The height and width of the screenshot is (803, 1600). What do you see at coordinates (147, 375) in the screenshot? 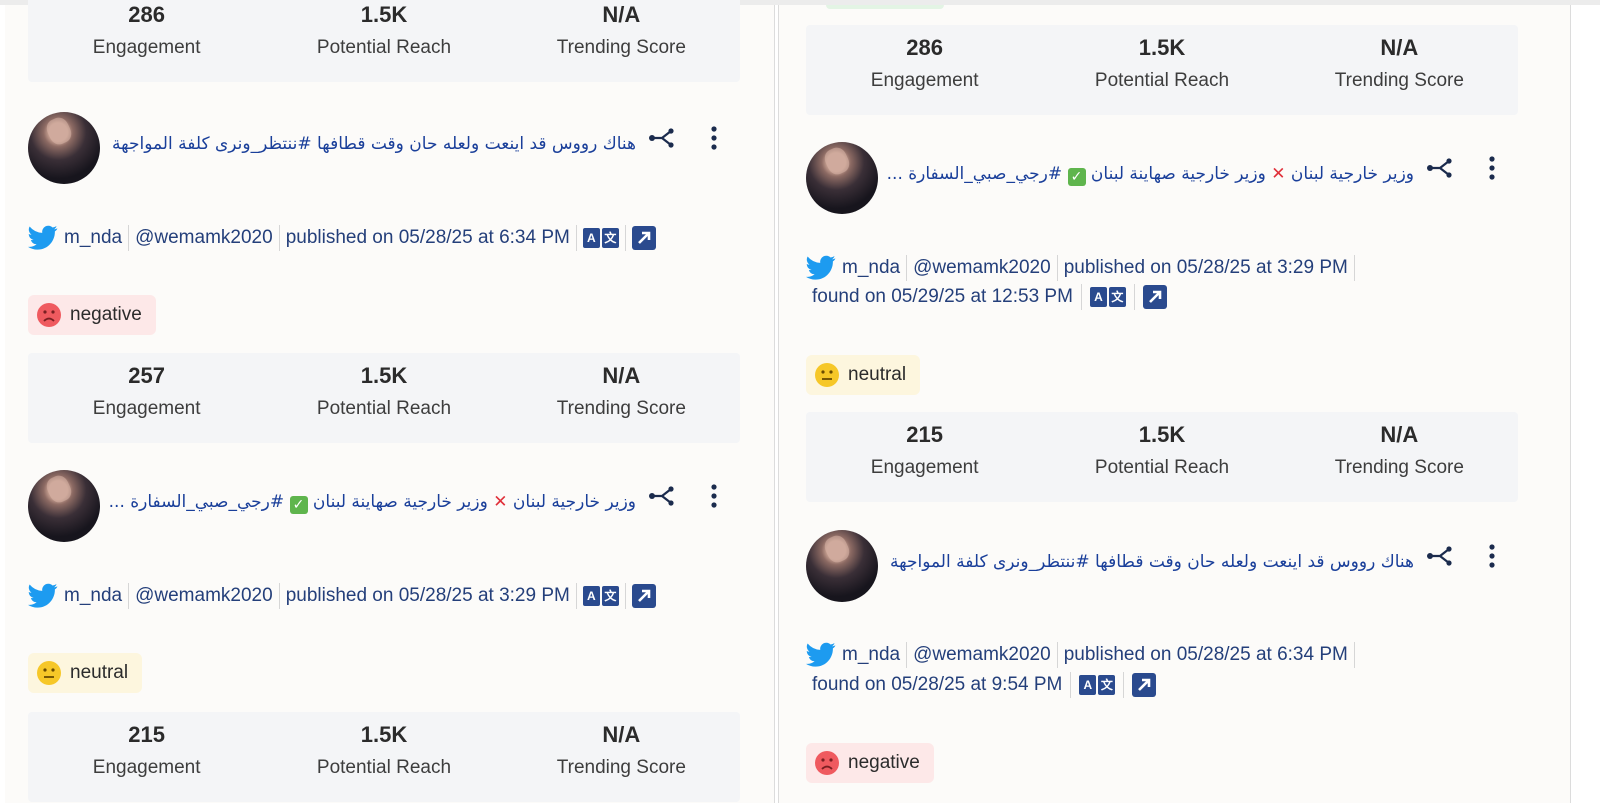
I see `engagement-value: 257` at bounding box center [147, 375].